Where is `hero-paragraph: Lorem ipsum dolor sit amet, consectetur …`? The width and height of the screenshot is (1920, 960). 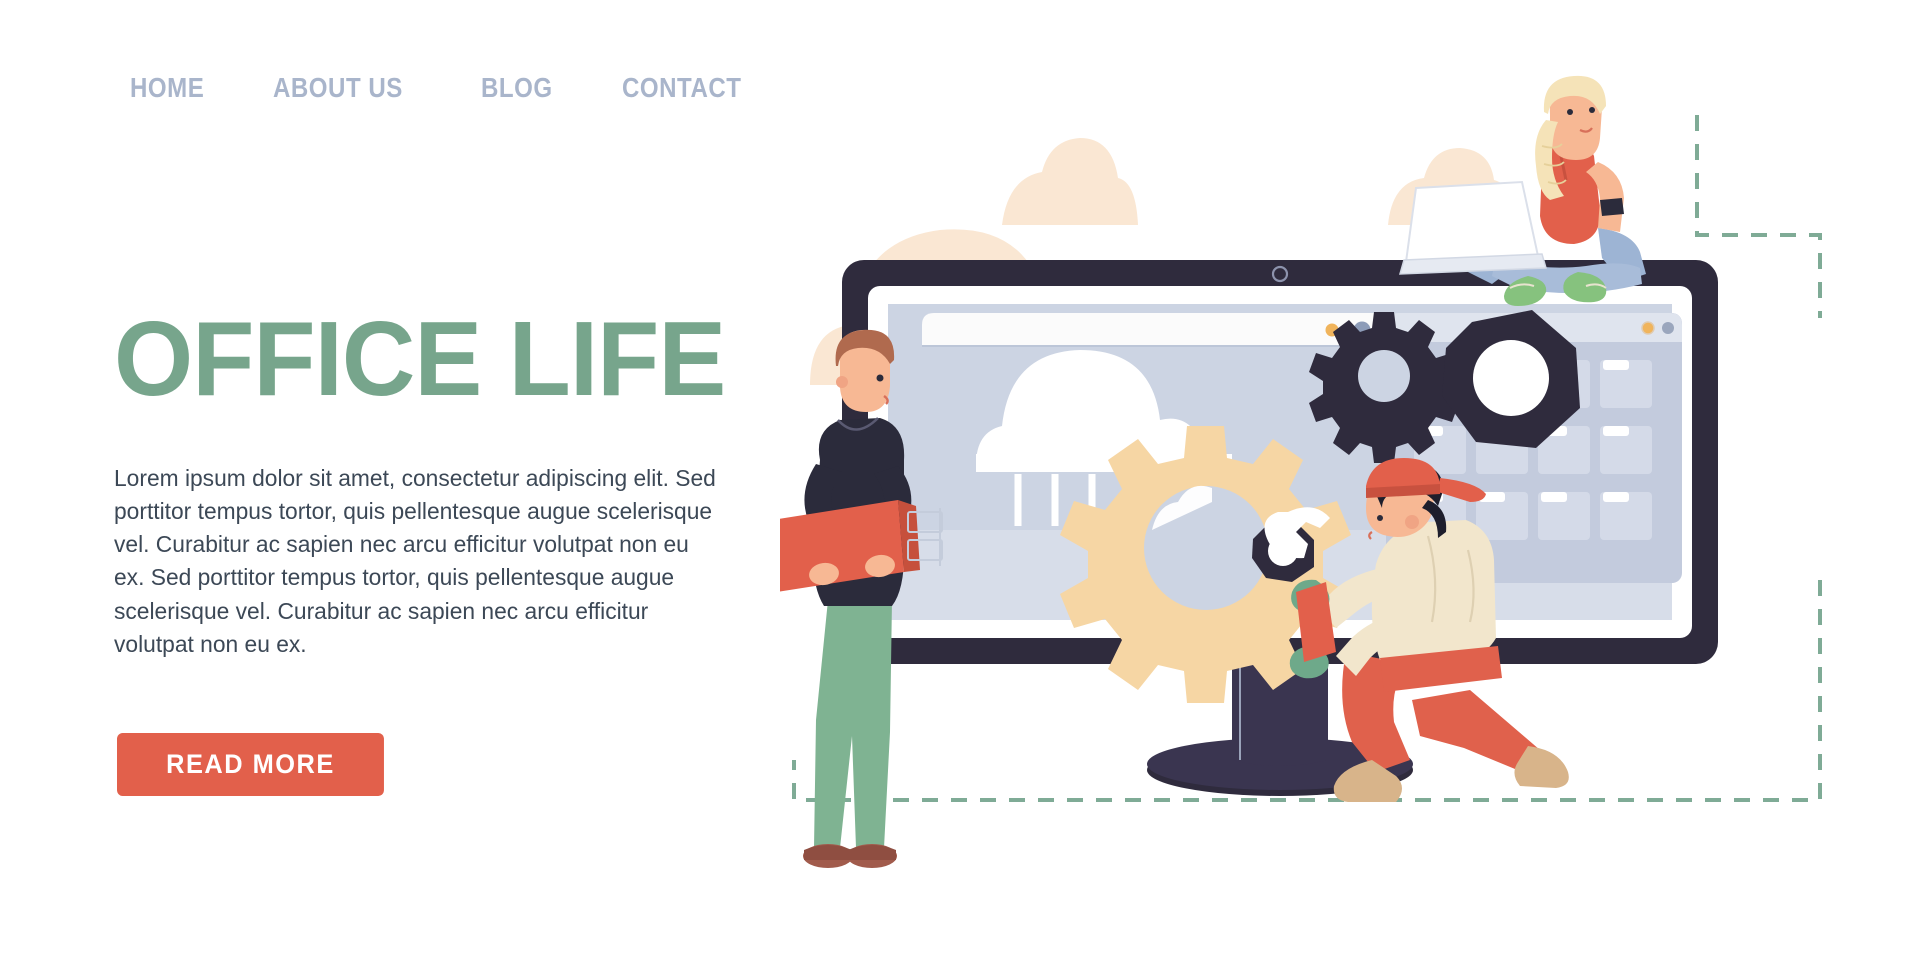 hero-paragraph: Lorem ipsum dolor sit amet, consectetur … is located at coordinates (415, 561).